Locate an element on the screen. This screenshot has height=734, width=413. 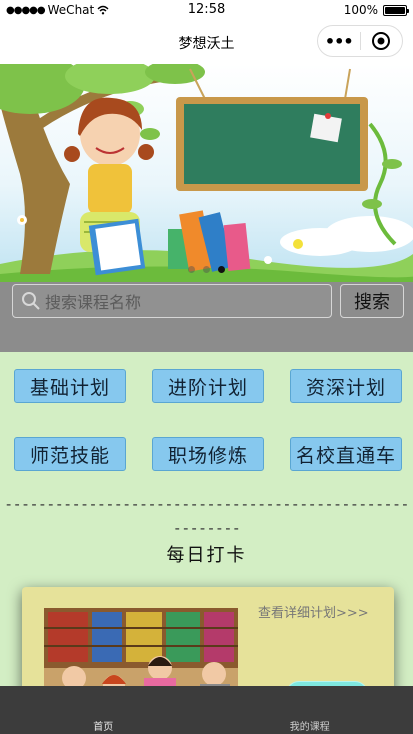
tab-home: 首页 is located at coordinates (103, 710).